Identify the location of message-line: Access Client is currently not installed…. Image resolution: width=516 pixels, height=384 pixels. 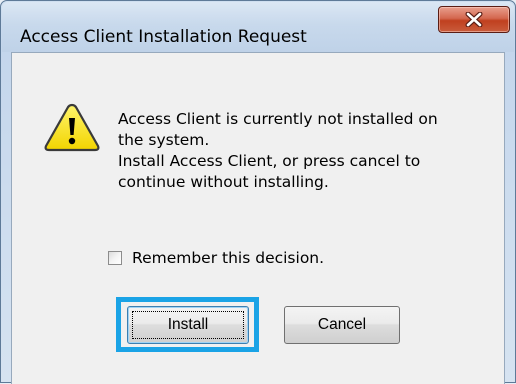
(278, 119).